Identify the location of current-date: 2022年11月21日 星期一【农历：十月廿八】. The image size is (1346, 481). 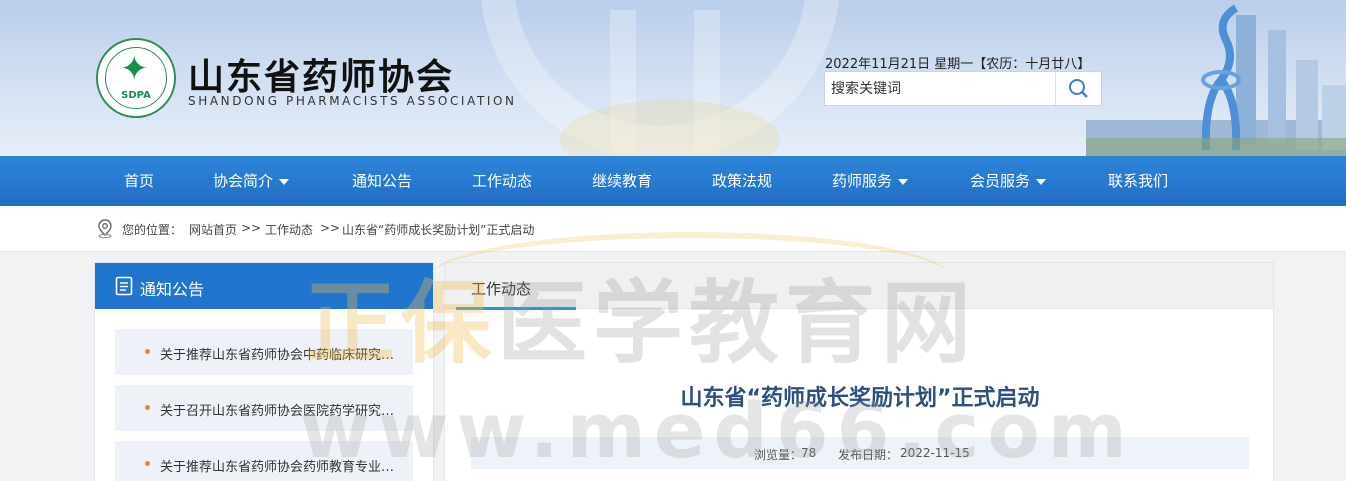
(958, 64).